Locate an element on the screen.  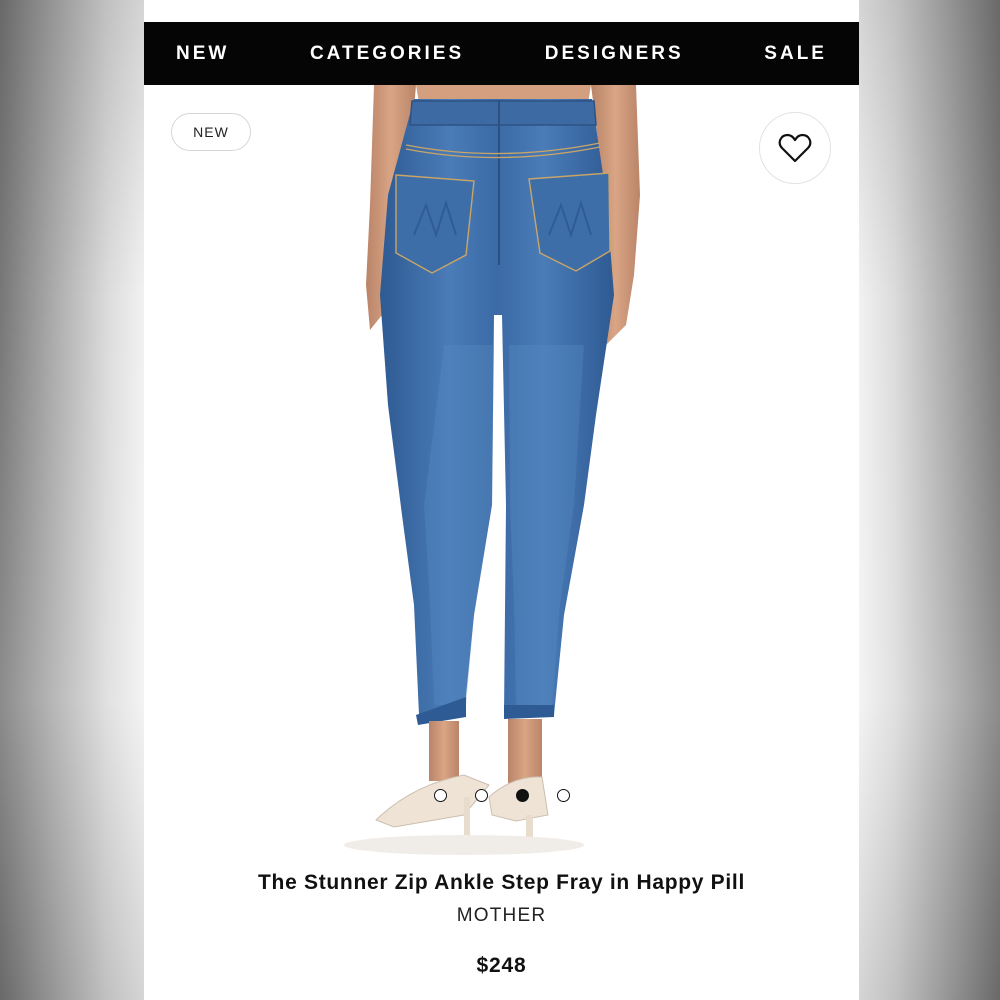
product-price: $248 is located at coordinates (501, 965).